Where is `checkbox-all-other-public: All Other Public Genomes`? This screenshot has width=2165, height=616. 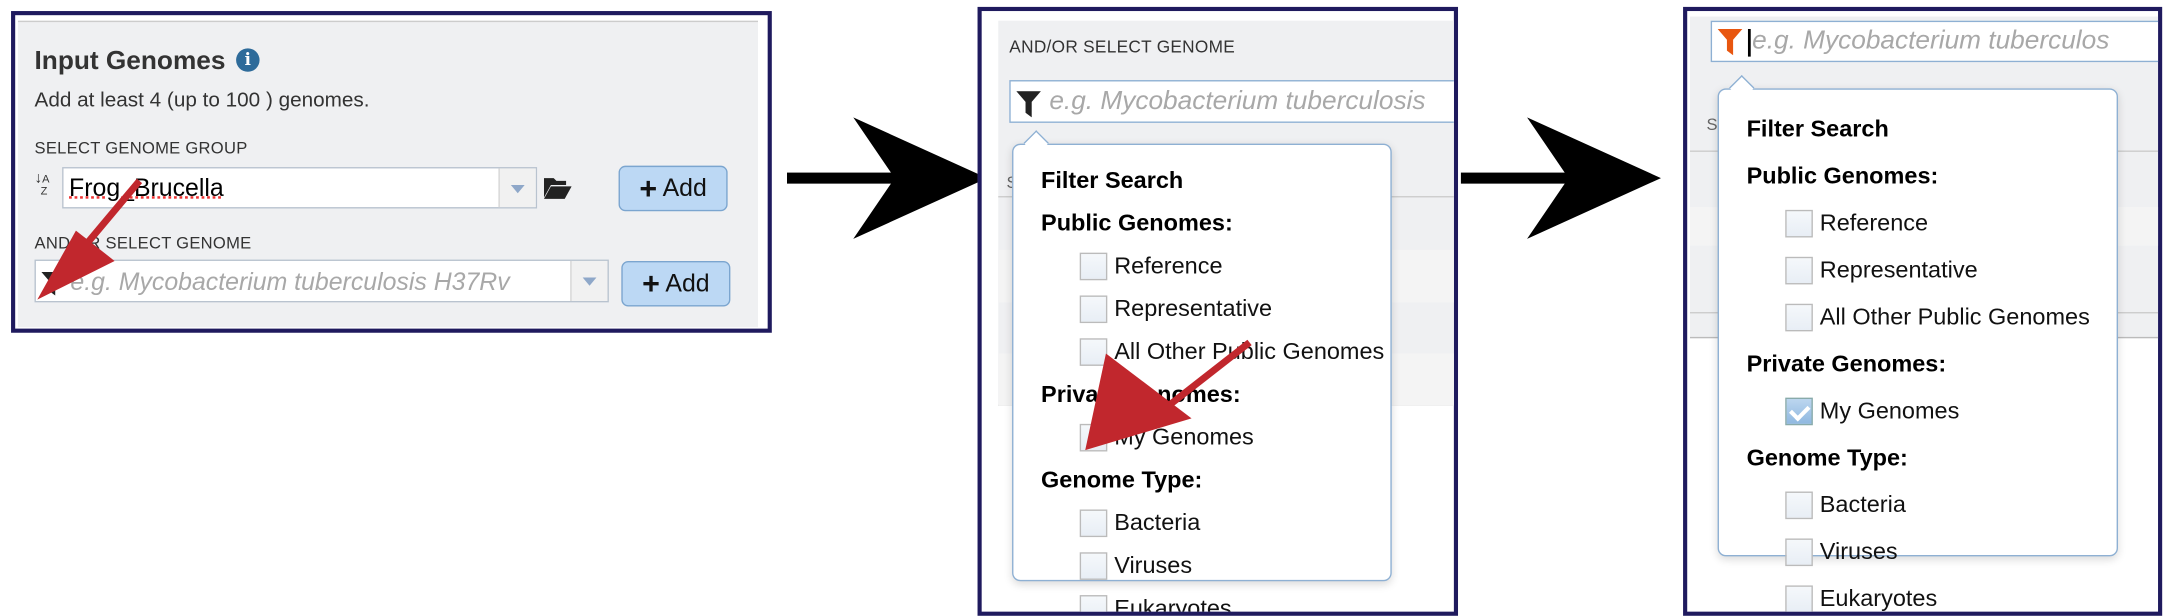
checkbox-all-other-public: All Other Public Genomes is located at coordinates (1950, 317).